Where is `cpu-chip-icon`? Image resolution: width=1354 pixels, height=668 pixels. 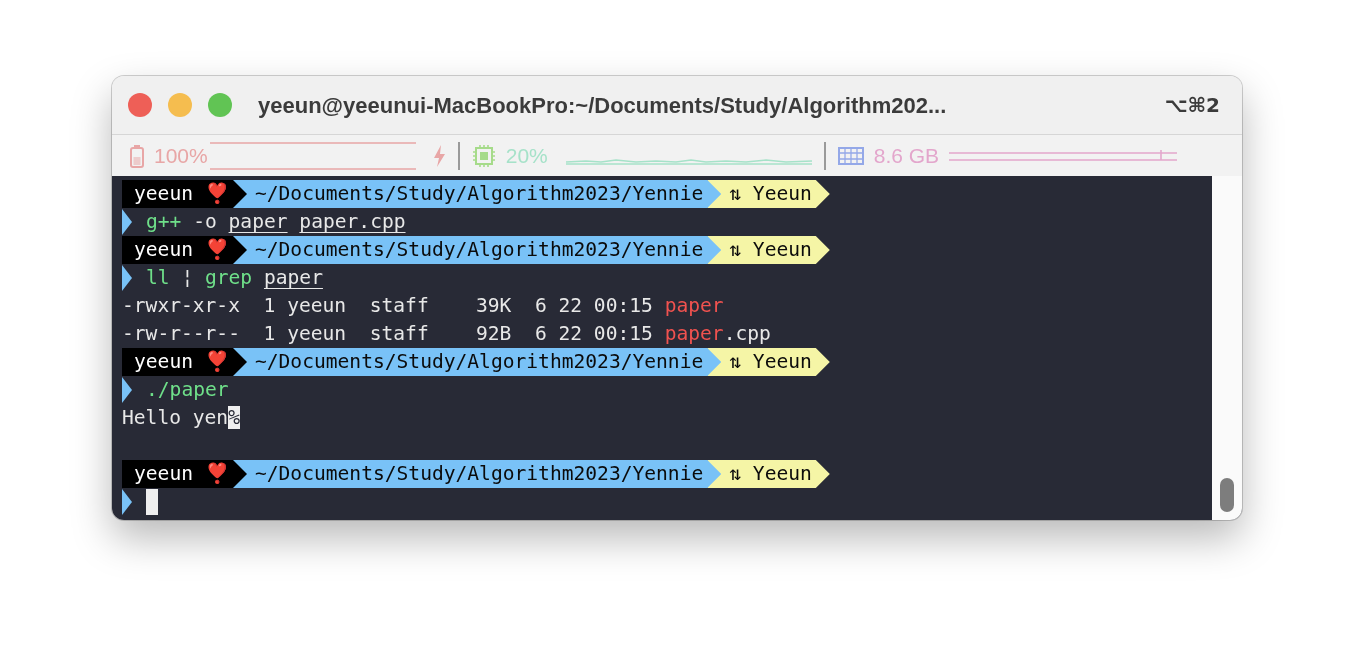
cpu-chip-icon is located at coordinates (483, 155).